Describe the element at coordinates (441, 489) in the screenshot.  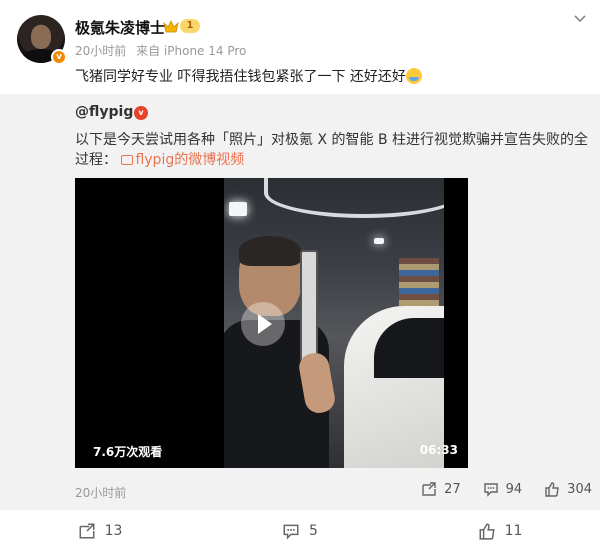
I see `repost-repost-button: 27` at that location.